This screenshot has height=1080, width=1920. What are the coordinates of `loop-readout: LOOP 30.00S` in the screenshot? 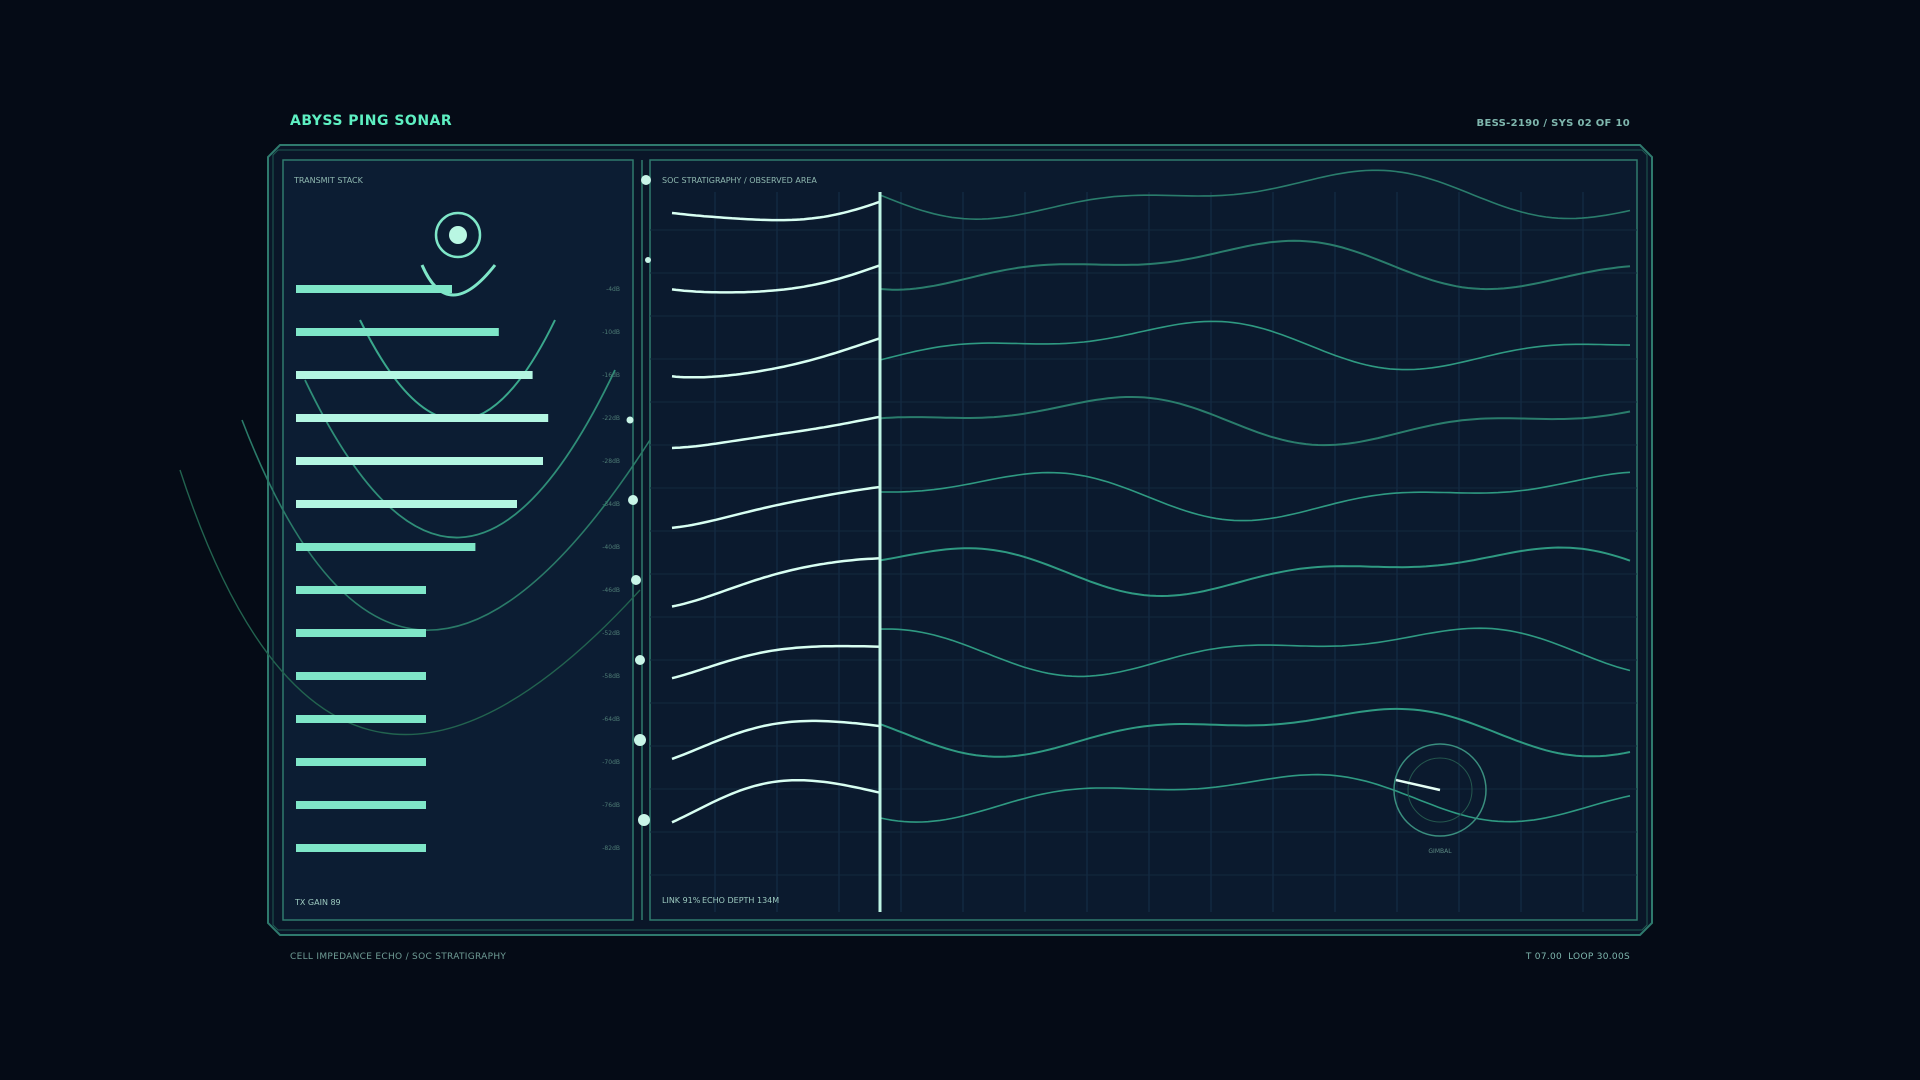 It's located at (1599, 957).